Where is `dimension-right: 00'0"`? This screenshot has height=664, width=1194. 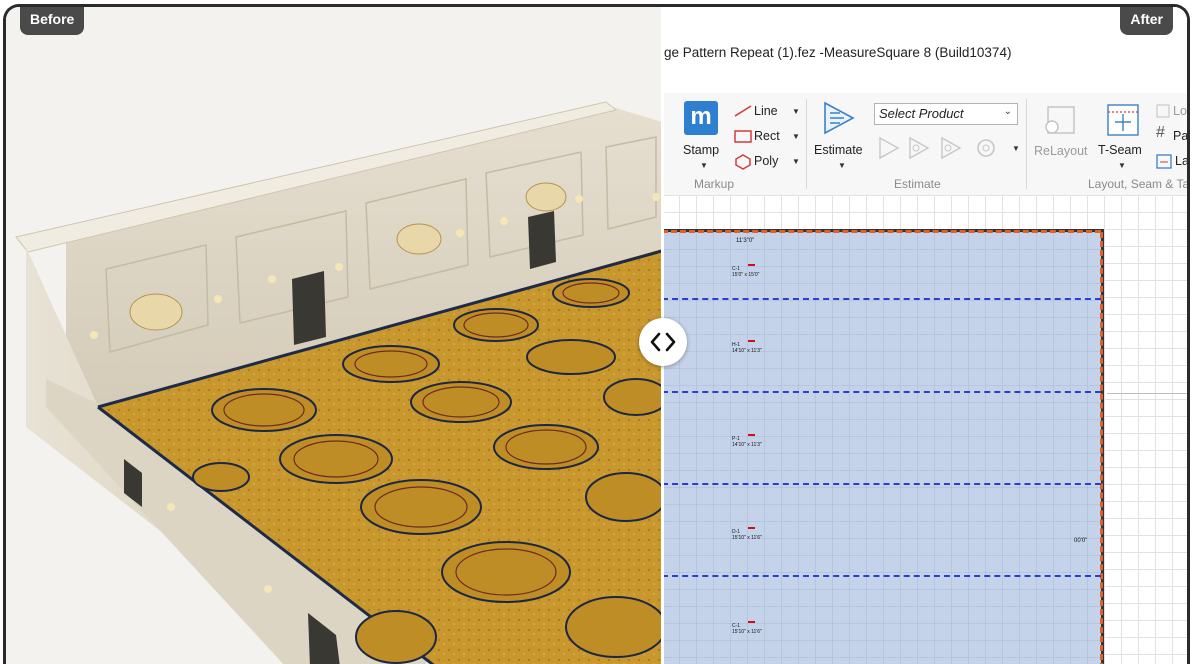 dimension-right: 00'0" is located at coordinates (1081, 541).